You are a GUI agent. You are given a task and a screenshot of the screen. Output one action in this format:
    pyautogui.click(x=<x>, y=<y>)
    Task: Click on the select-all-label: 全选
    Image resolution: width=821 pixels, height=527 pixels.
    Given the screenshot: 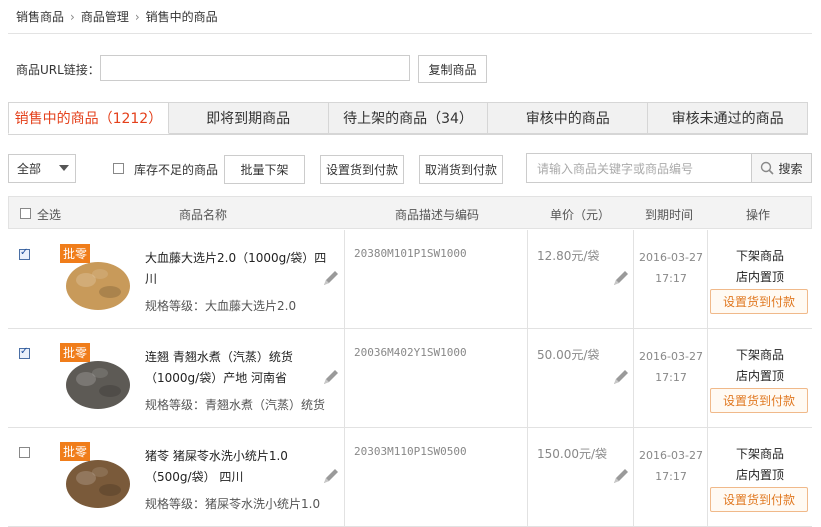 What is the action you would take?
    pyautogui.click(x=49, y=215)
    